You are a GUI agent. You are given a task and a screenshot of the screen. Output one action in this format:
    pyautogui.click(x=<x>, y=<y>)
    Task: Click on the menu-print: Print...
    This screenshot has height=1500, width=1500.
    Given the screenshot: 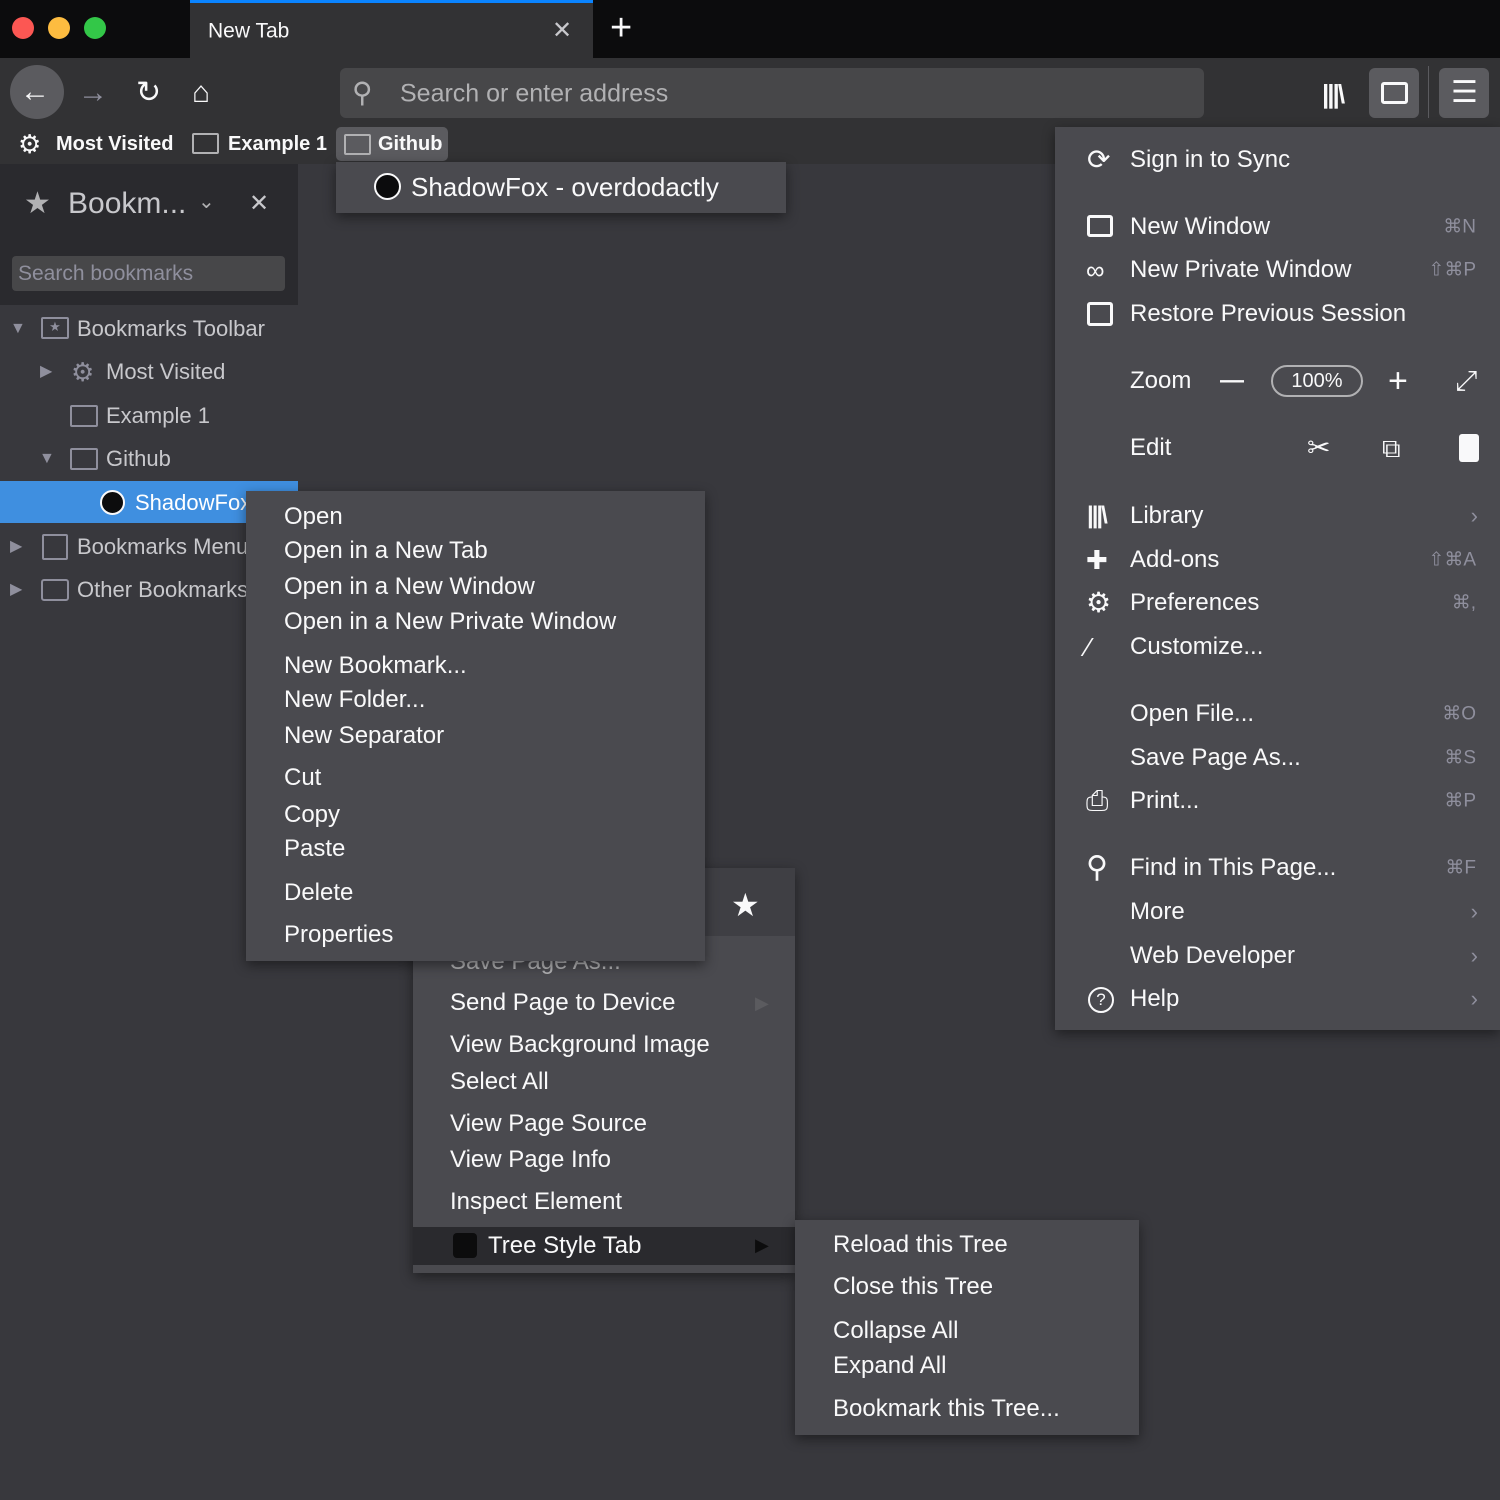 What is the action you would take?
    pyautogui.click(x=1164, y=801)
    